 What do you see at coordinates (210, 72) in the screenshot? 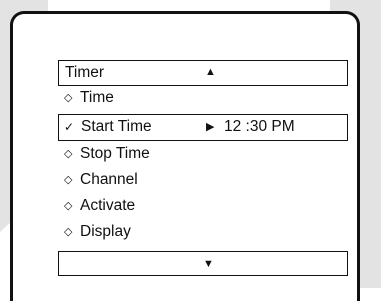
I see `scroll-up-icon: ▲` at bounding box center [210, 72].